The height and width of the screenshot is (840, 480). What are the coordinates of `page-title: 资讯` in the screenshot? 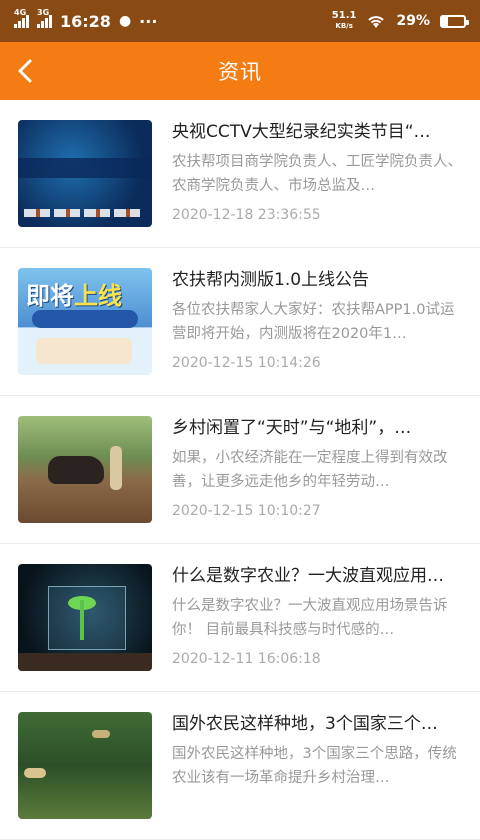 It's located at (240, 72).